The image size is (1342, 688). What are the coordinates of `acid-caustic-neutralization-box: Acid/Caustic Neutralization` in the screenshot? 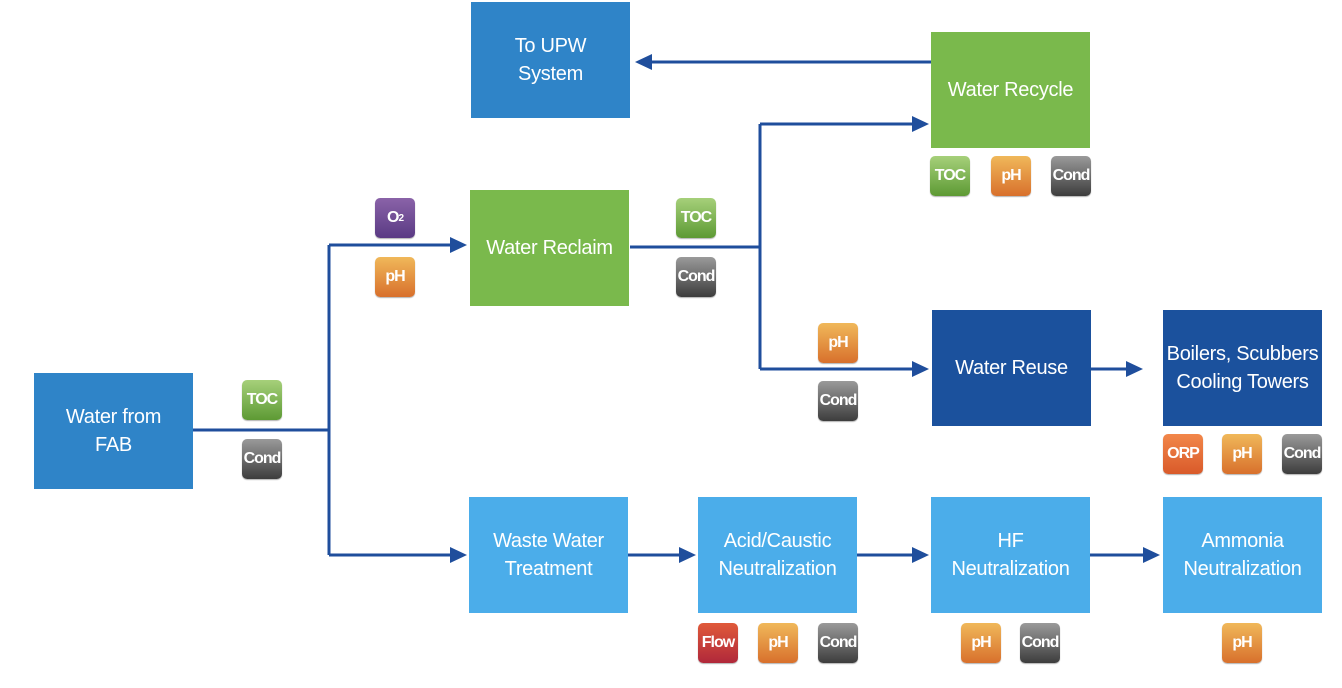 It's located at (777, 555).